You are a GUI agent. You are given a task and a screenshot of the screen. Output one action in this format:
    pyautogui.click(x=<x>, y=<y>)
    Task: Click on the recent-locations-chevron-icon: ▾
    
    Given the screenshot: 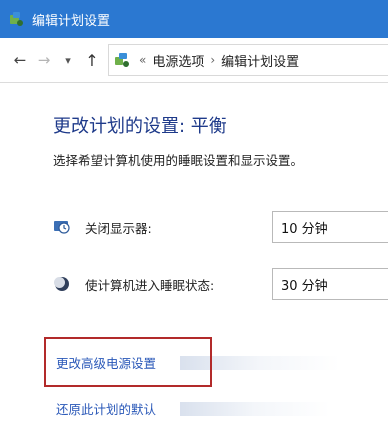 What is the action you would take?
    pyautogui.click(x=68, y=60)
    